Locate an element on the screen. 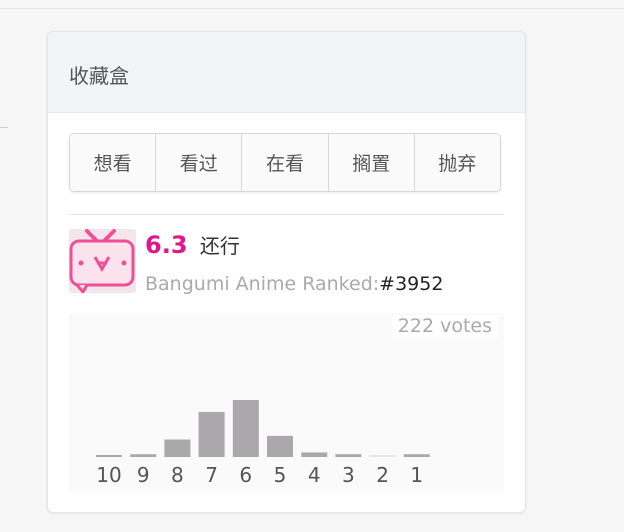 This screenshot has width=624, height=532. section-divider is located at coordinates (286, 214).